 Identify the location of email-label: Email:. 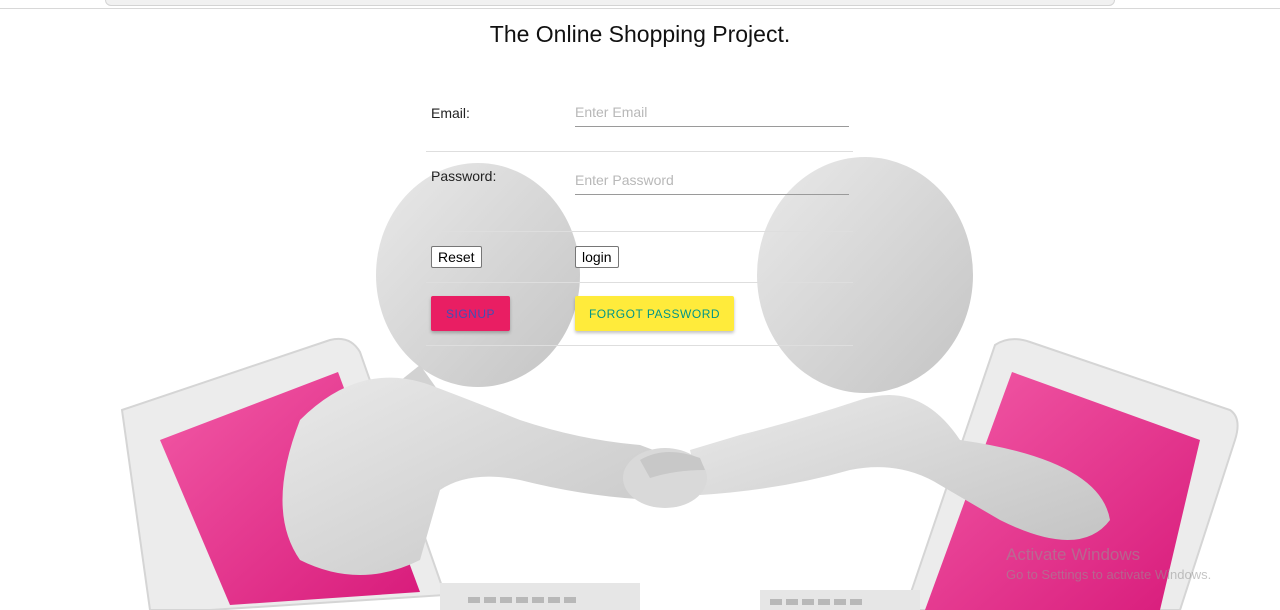
(450, 113).